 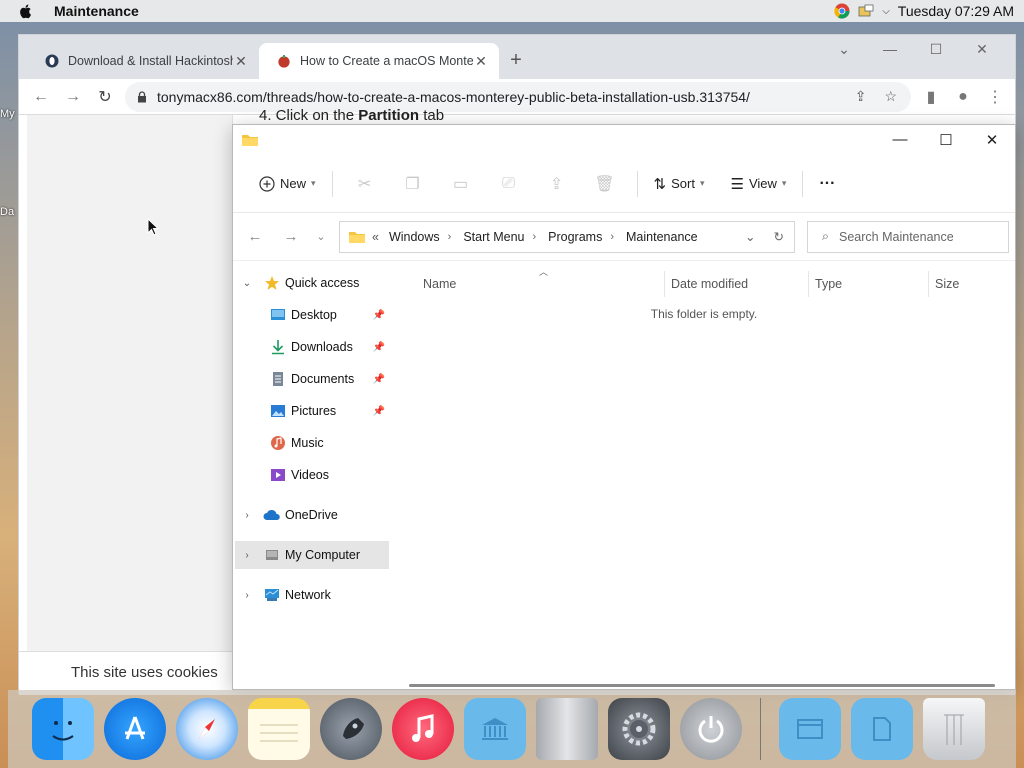 What do you see at coordinates (969, 284) in the screenshot?
I see `column-header-size: Size` at bounding box center [969, 284].